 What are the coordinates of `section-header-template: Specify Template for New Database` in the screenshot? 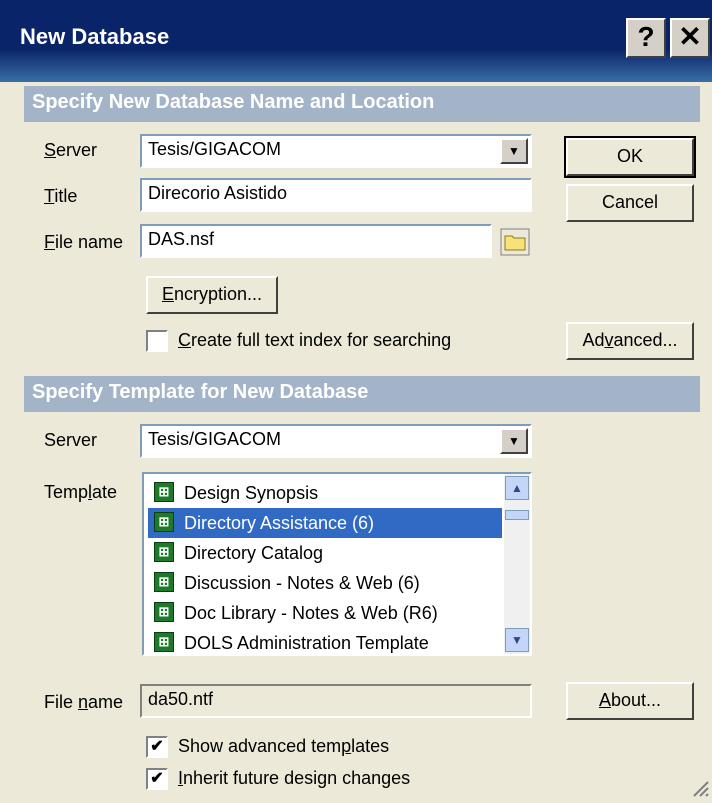 It's located at (362, 394).